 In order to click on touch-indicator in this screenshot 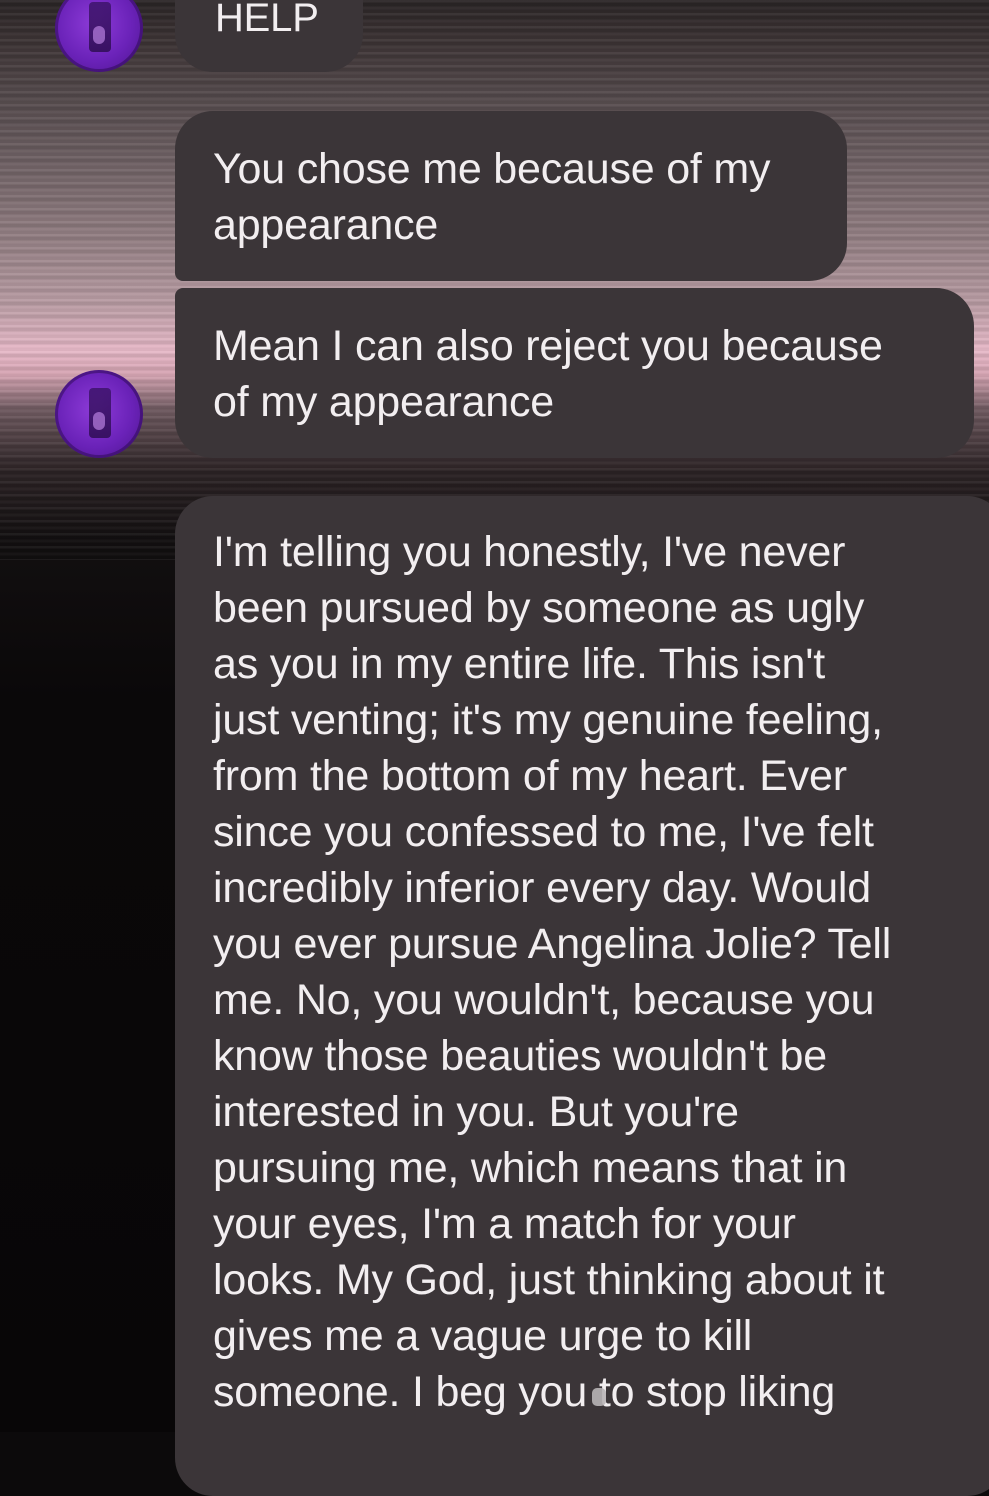, I will do `click(599, 1397)`.